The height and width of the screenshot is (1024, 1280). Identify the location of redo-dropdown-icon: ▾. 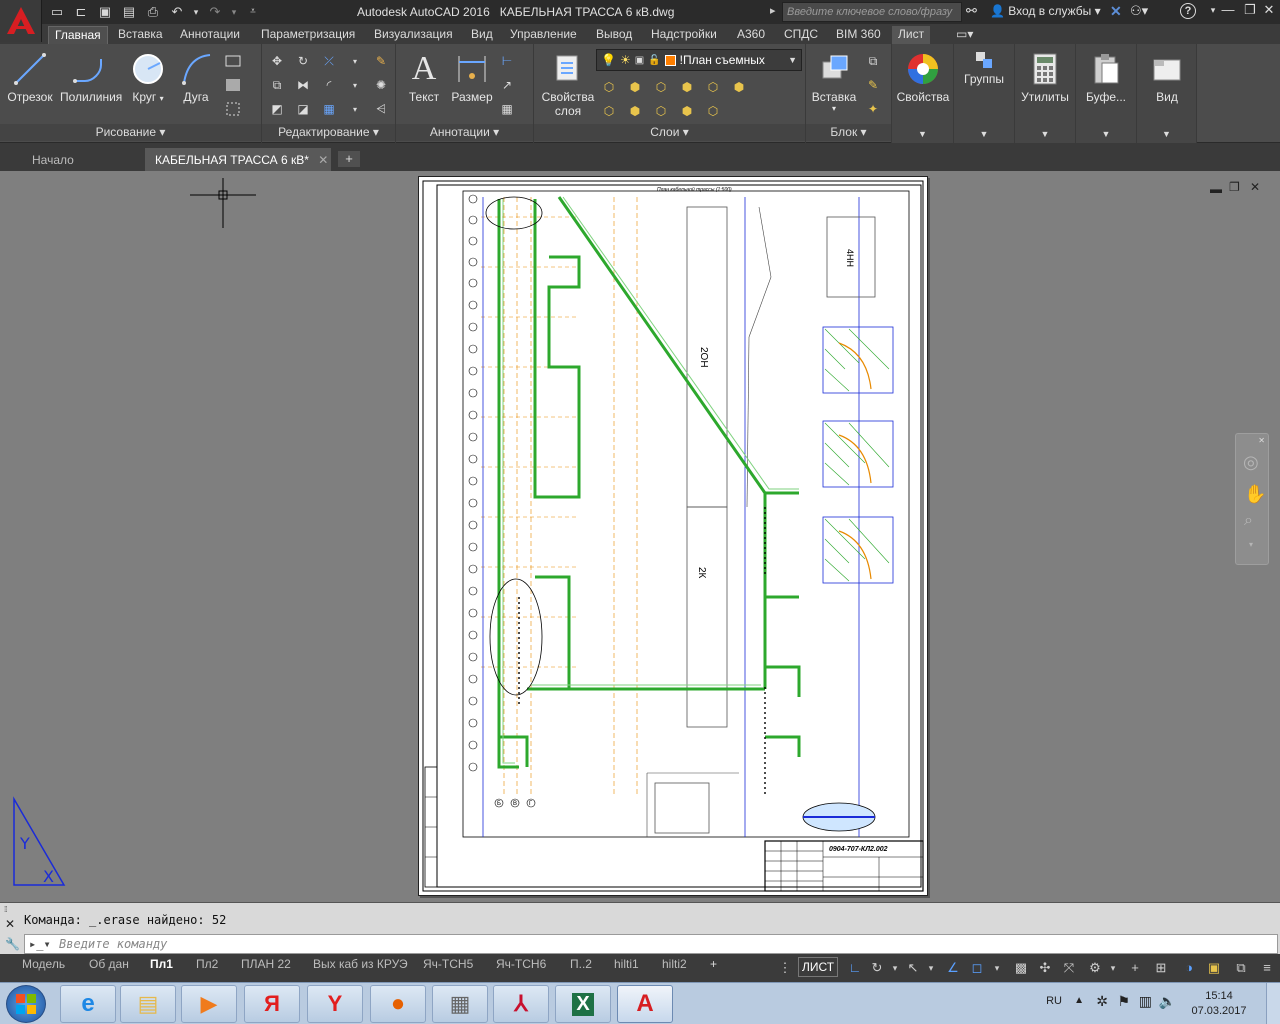
(234, 12).